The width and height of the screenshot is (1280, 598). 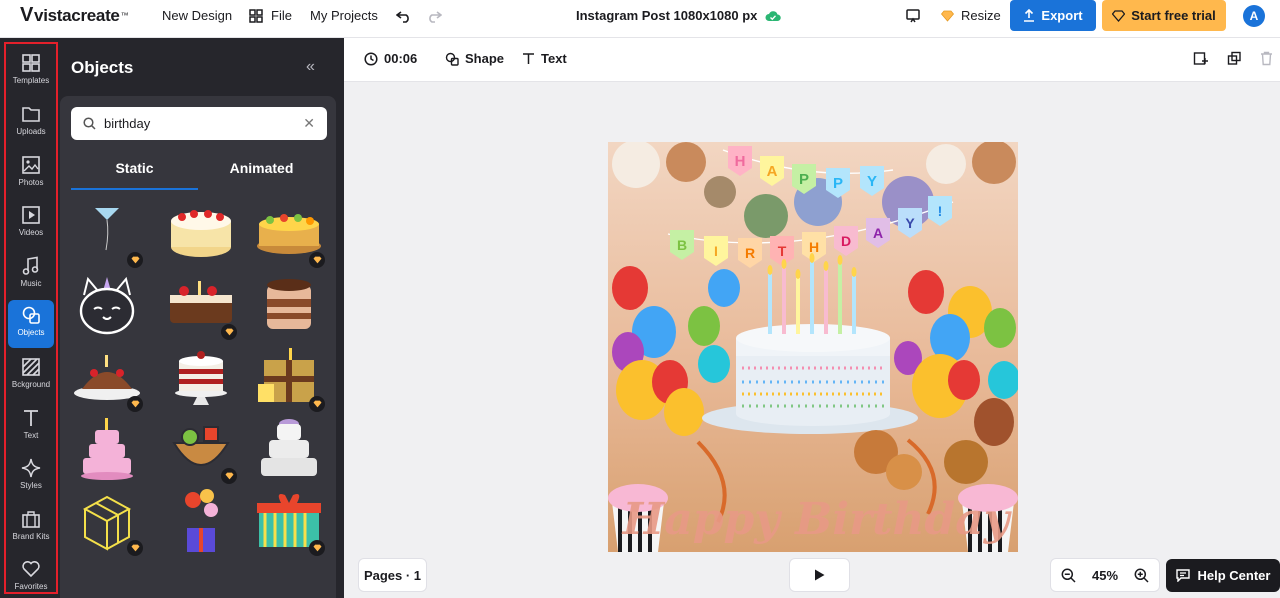 What do you see at coordinates (344, 15) in the screenshot?
I see `my-projects-link: My Projects` at bounding box center [344, 15].